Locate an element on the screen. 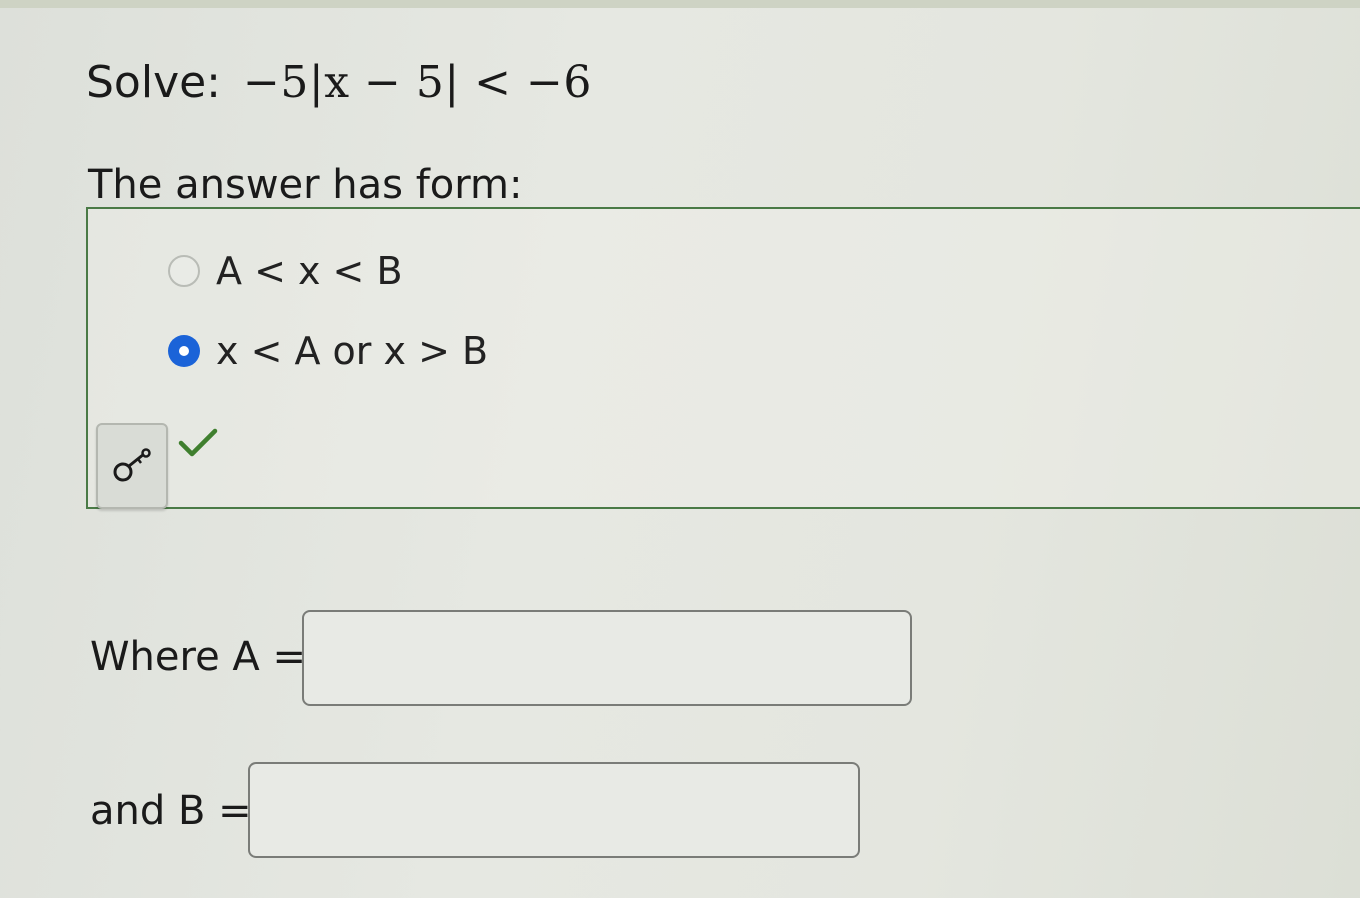 This screenshot has height=898, width=1360. field-b-input is located at coordinates (554, 810).